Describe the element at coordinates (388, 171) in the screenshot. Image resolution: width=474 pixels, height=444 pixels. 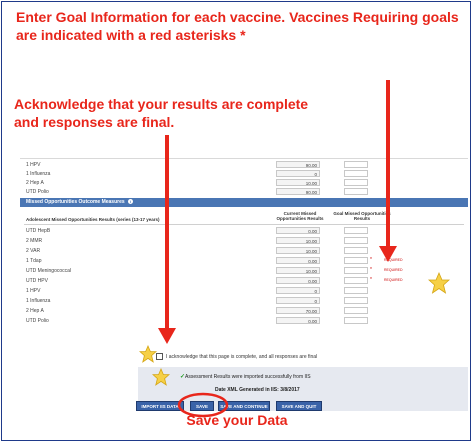
I see `arrow-to-goal-column` at that location.